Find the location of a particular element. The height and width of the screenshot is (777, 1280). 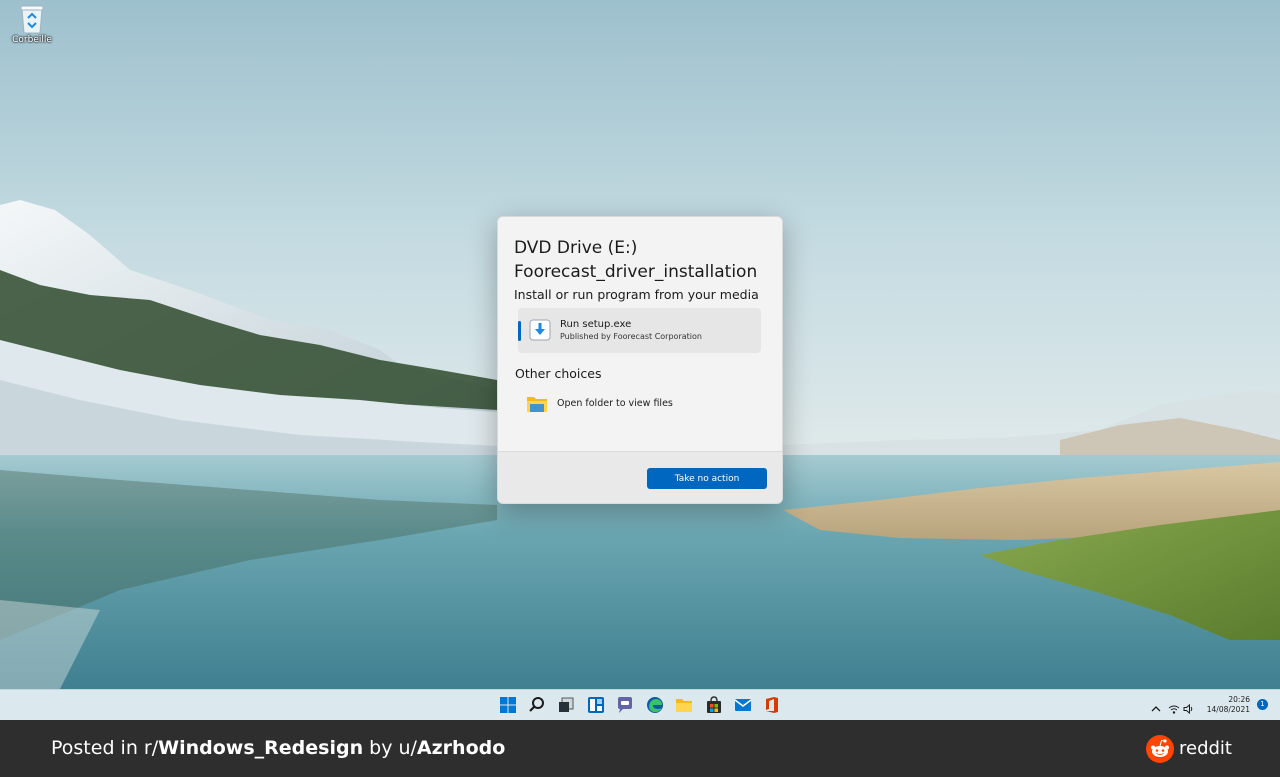

store-icon is located at coordinates (714, 704).